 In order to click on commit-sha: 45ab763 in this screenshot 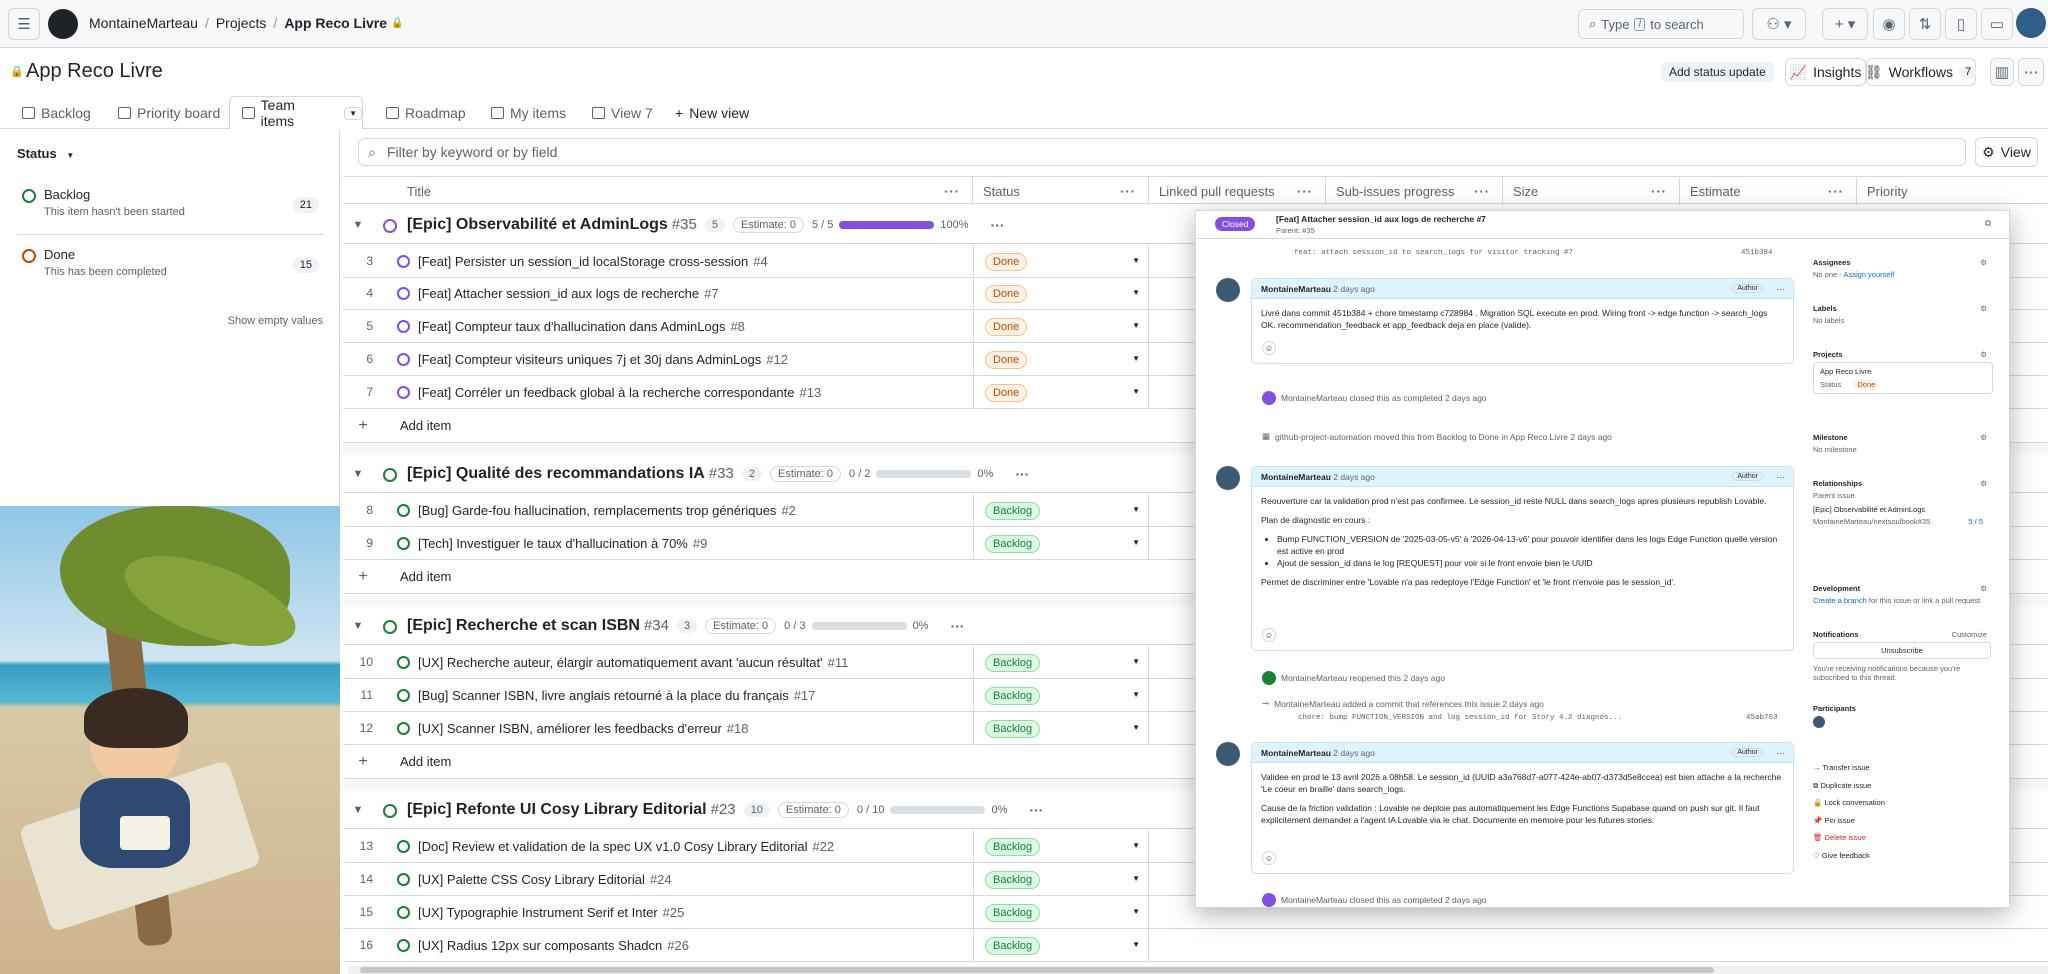, I will do `click(1762, 718)`.